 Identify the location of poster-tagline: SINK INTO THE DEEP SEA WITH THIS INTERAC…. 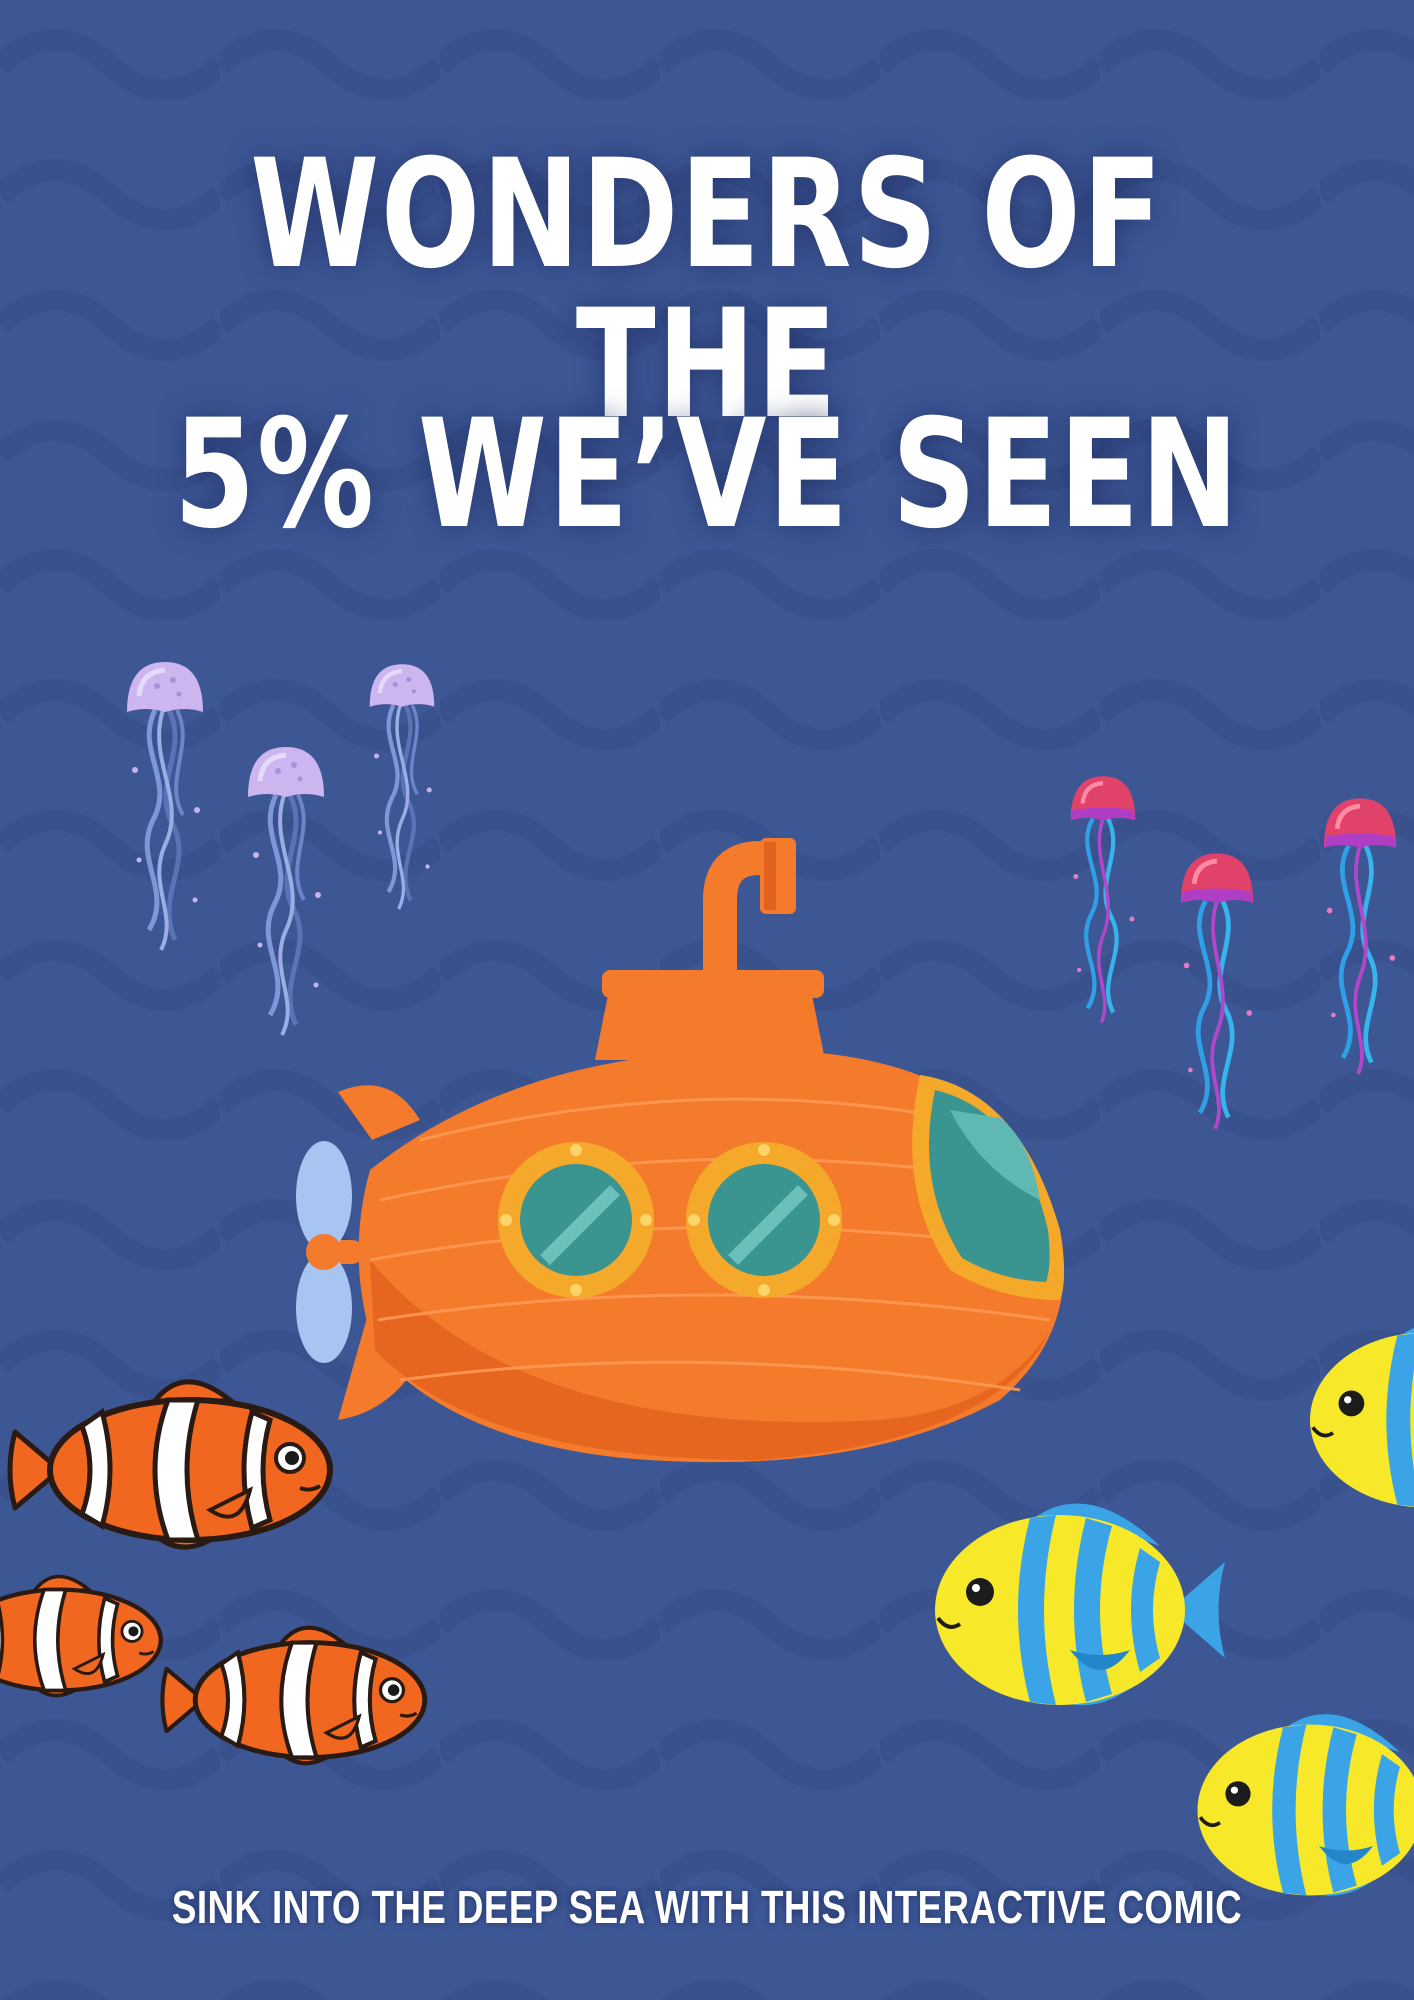
(707, 1907).